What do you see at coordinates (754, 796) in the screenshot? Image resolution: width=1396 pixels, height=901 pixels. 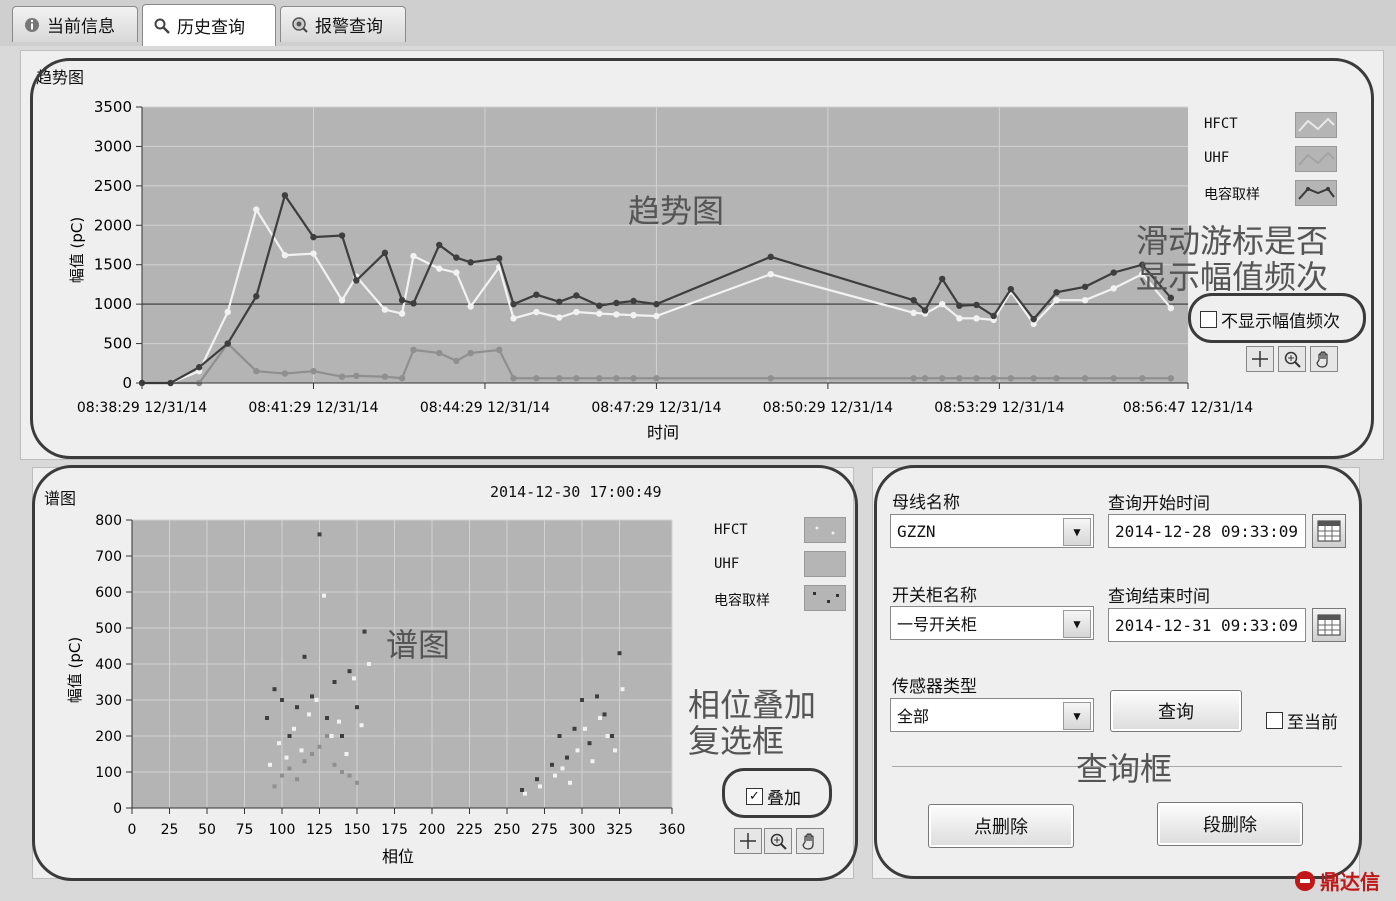 I see `checkbox-box: ✓` at bounding box center [754, 796].